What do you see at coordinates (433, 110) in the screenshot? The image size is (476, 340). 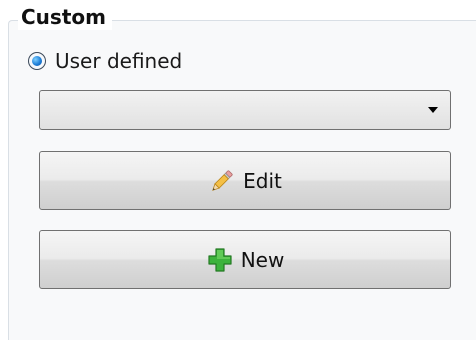 I see `chevron-down-icon` at bounding box center [433, 110].